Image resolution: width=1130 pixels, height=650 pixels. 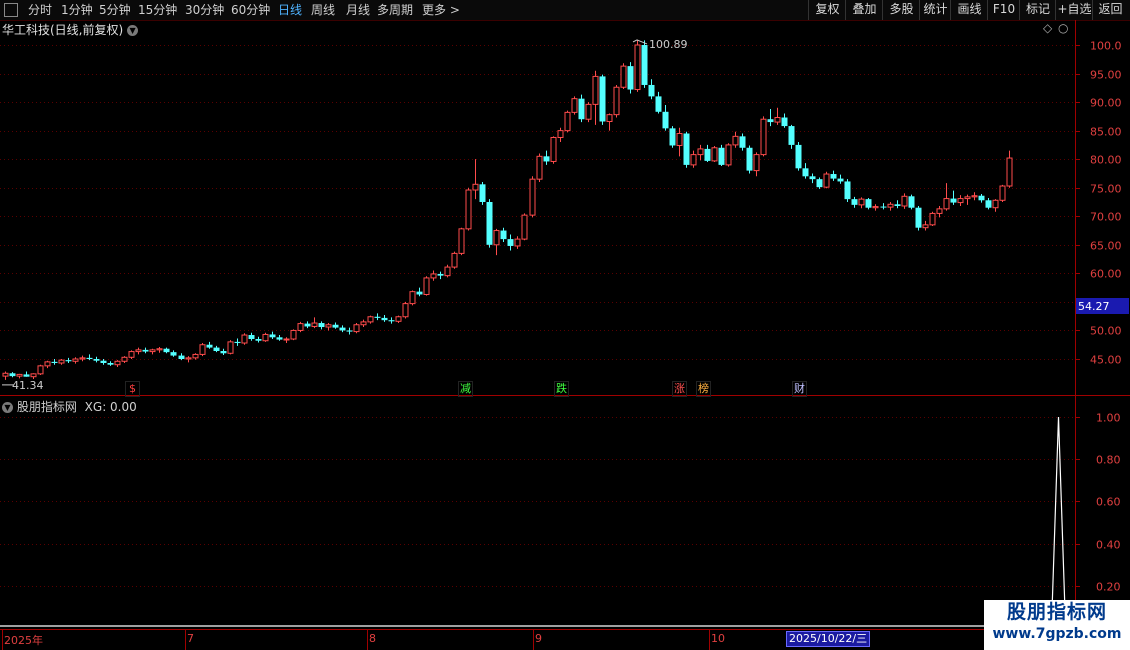 What do you see at coordinates (1057, 625) in the screenshot?
I see `watermark: 股朋指标网 www.7gpzb.com` at bounding box center [1057, 625].